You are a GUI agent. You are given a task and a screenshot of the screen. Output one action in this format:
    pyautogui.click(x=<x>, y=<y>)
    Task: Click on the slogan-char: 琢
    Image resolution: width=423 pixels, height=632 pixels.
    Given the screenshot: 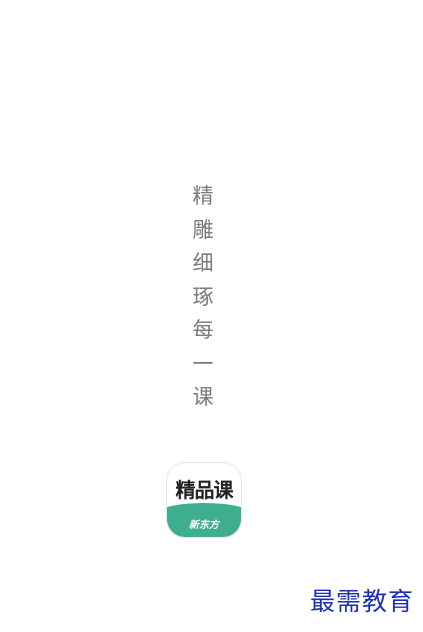 What is the action you would take?
    pyautogui.click(x=203, y=296)
    